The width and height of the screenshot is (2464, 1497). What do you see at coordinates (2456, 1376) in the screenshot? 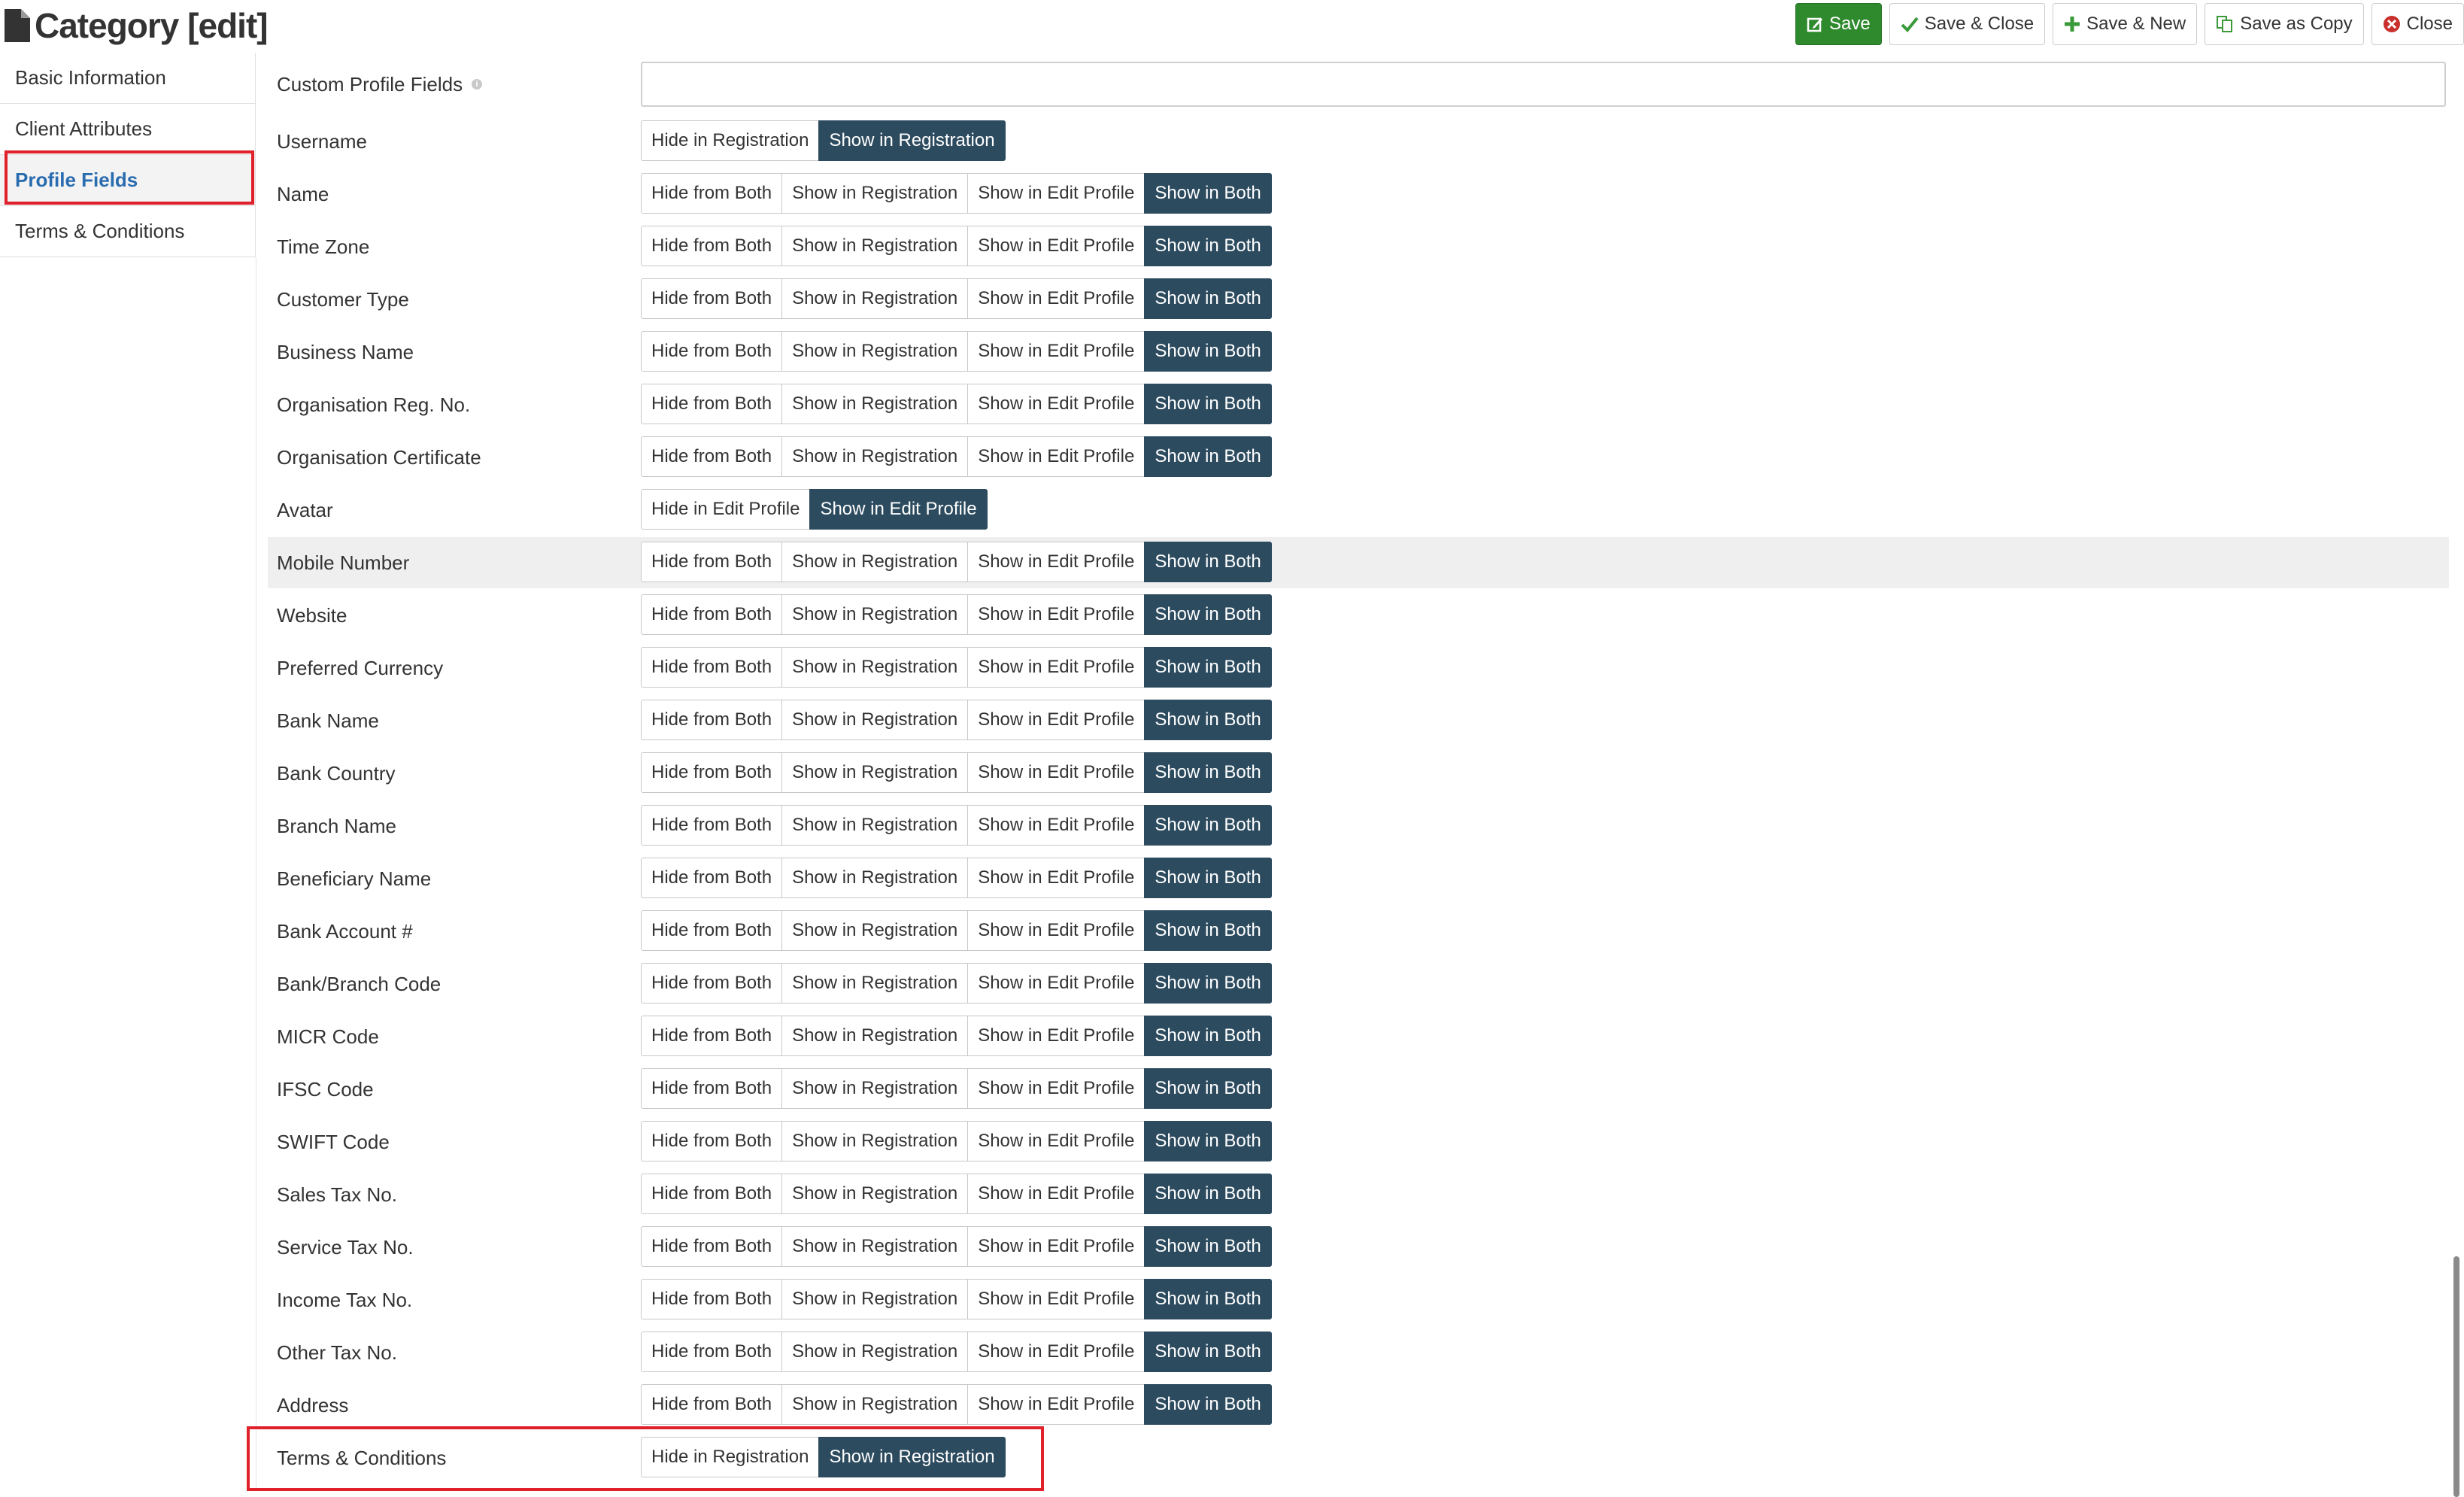
I see `scrollbar` at bounding box center [2456, 1376].